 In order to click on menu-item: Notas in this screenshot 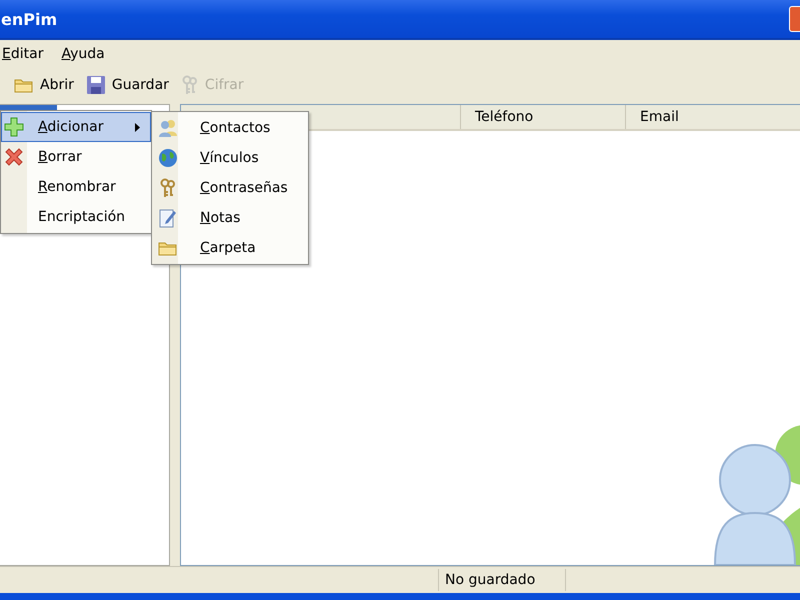, I will do `click(230, 218)`.